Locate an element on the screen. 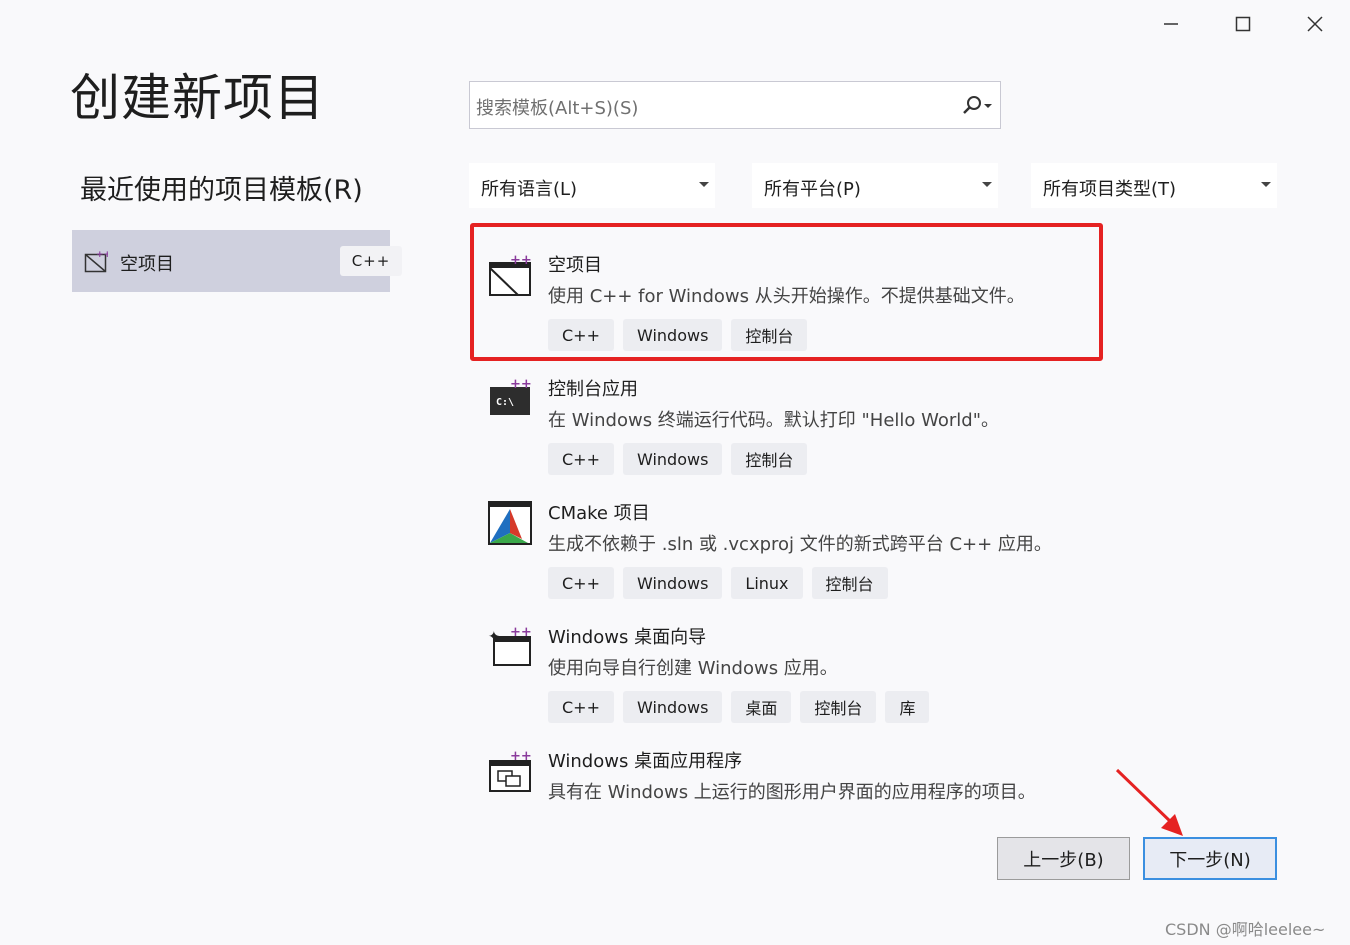 This screenshot has width=1350, height=945. annotation-arrow-icon is located at coordinates (1149, 802).